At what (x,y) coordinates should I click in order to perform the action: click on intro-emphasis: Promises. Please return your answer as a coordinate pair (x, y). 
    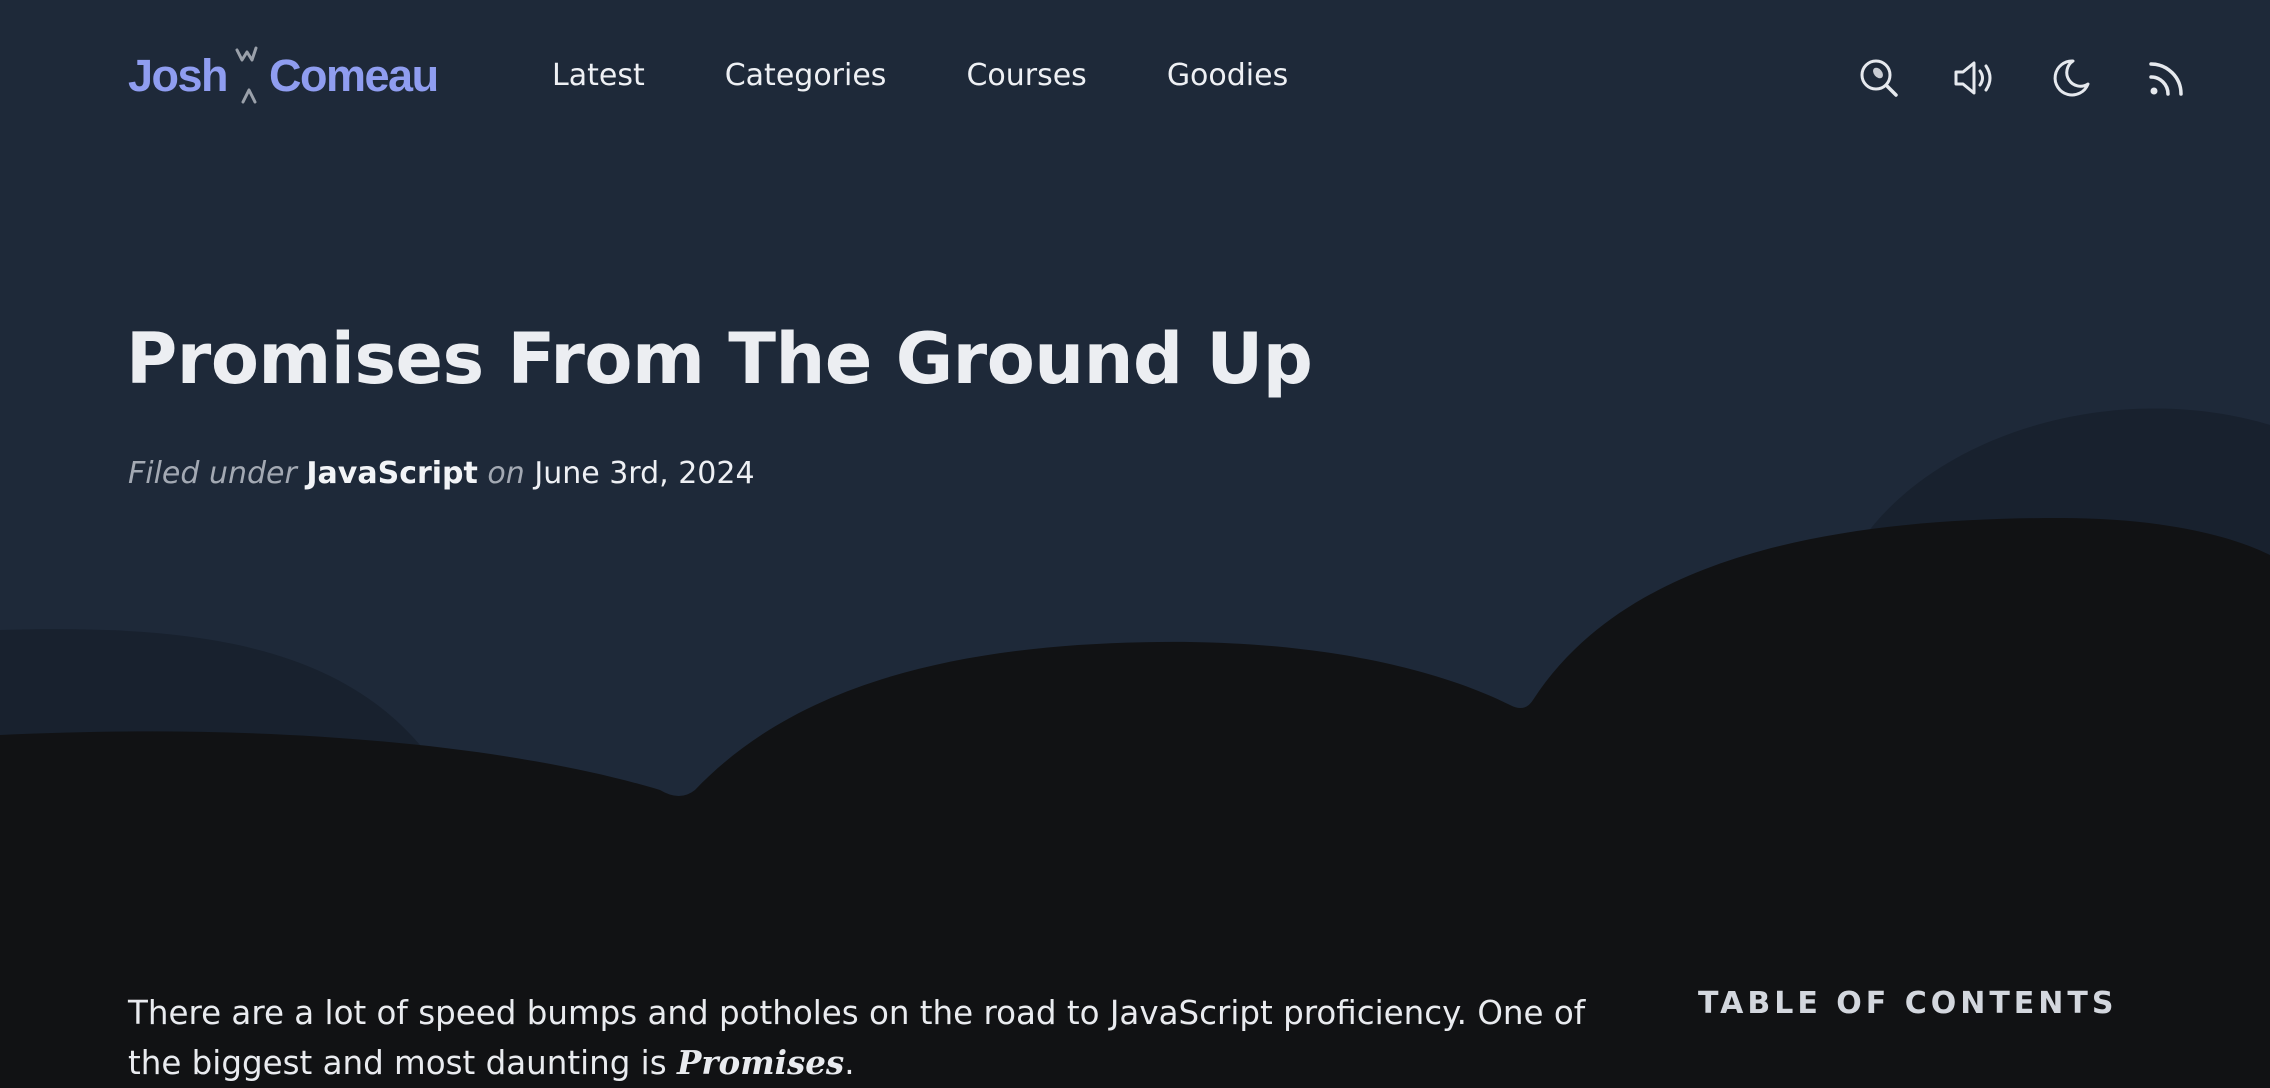
    Looking at the image, I should click on (760, 1062).